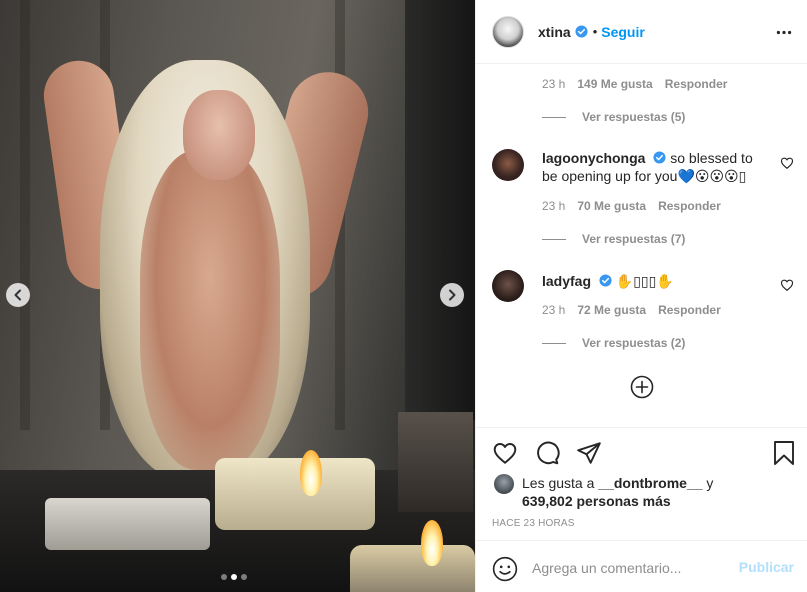 This screenshot has width=807, height=592. I want to click on comment-username: lagoonychonga, so click(593, 158).